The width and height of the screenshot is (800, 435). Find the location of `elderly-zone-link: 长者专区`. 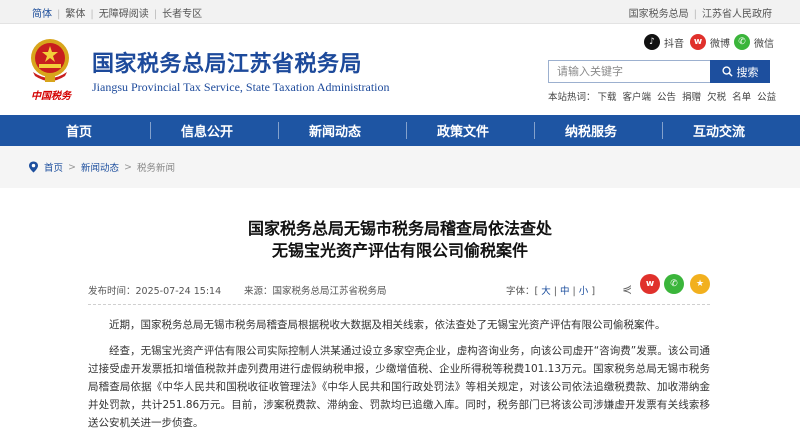

elderly-zone-link: 长者专区 is located at coordinates (182, 14).